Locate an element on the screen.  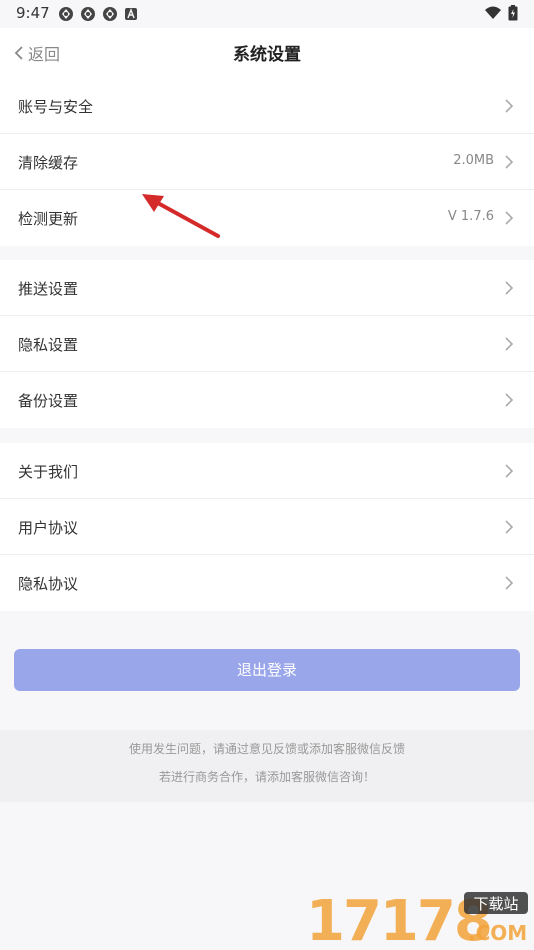
wifi-icon is located at coordinates (493, 12).